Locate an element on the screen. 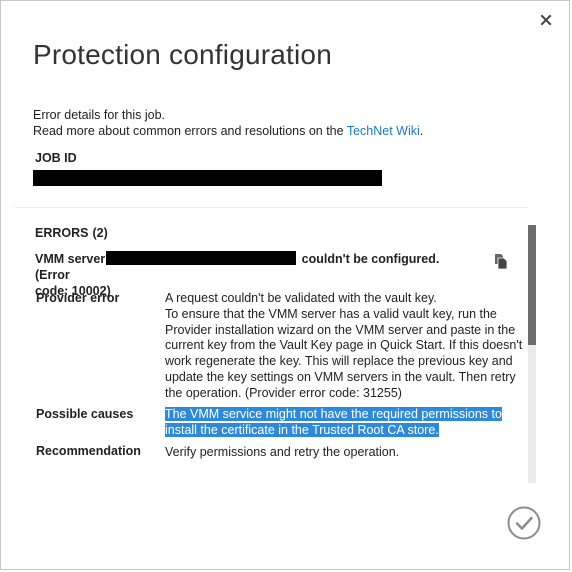  error-heading-prefix: VMM server is located at coordinates (70, 259).